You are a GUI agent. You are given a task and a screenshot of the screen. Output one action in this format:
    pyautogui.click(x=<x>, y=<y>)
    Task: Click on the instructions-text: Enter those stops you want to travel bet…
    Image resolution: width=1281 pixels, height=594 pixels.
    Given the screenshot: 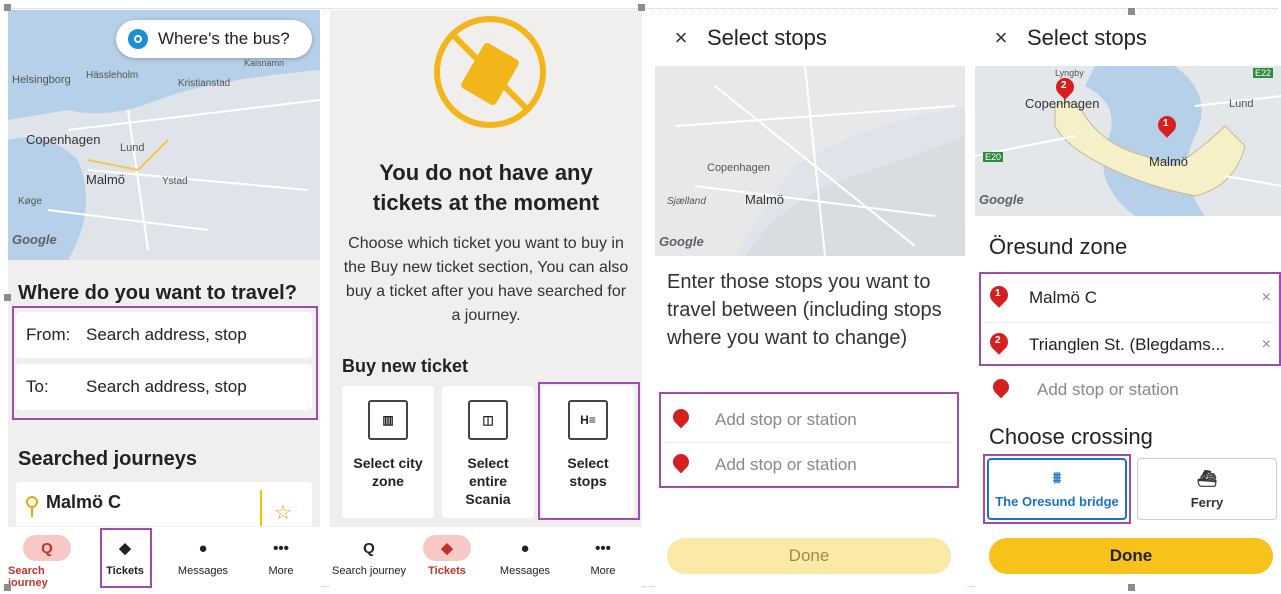 What is the action you would take?
    pyautogui.click(x=804, y=310)
    